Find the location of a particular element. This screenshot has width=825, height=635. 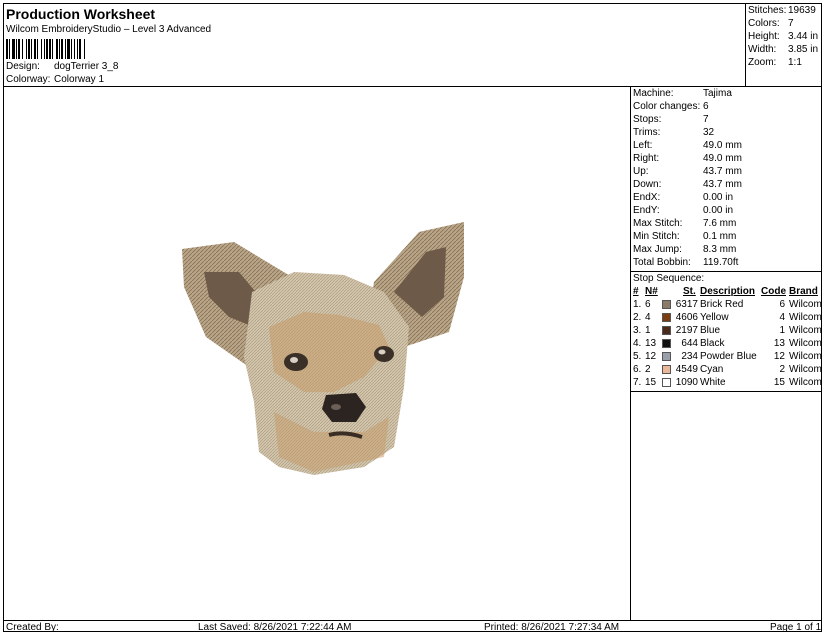

design-row: Design: dogTerrier 3_8 is located at coordinates (62, 66).